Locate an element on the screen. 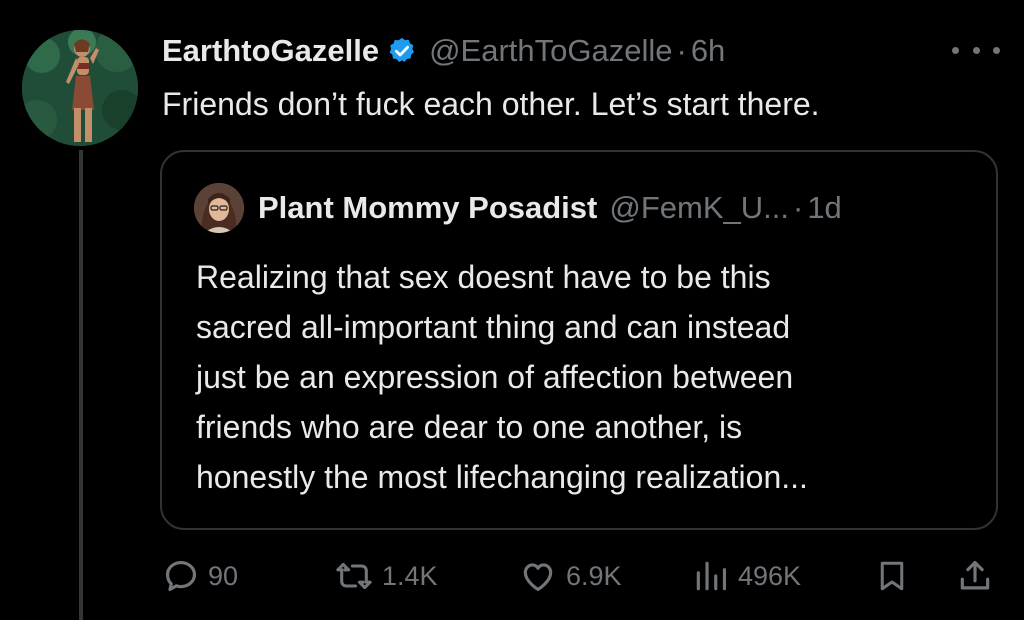 This screenshot has height=620, width=1024. tweet-header: EarthtoGazelle @EarthToGazelle · 6h is located at coordinates (443, 51).